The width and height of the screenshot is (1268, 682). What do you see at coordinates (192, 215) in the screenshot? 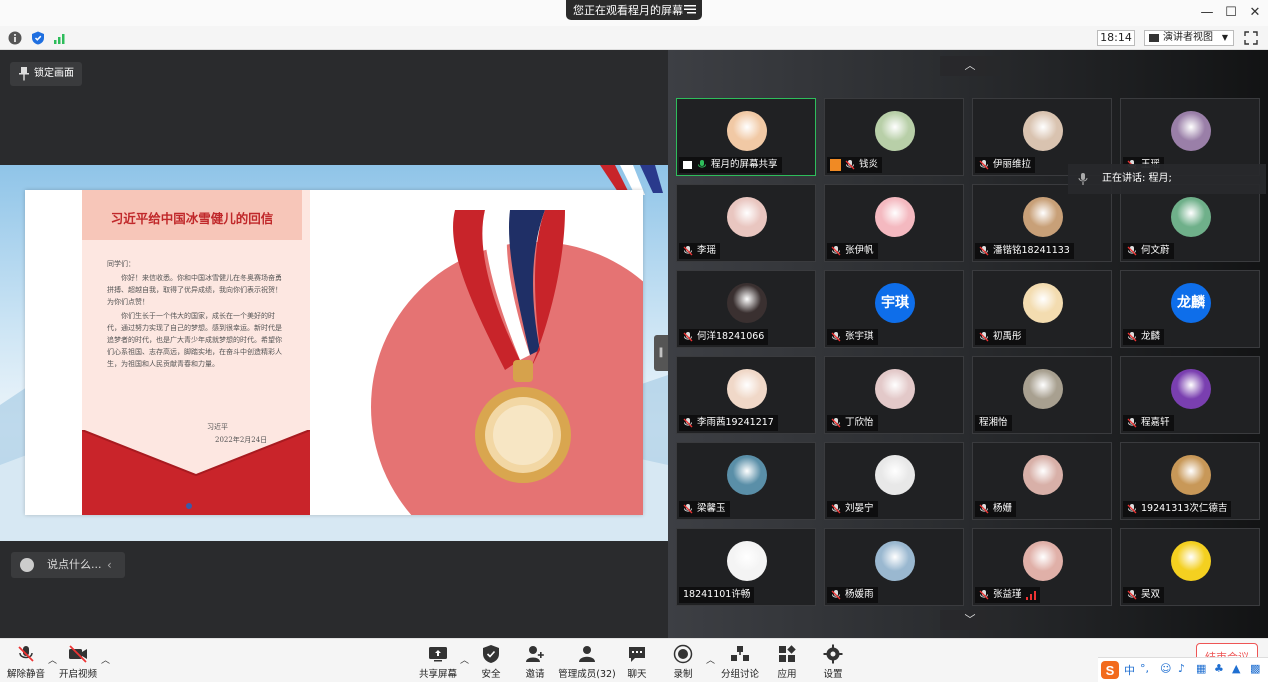
I see `letter-header: 习近平给中国冰雪健儿的回信` at bounding box center [192, 215].